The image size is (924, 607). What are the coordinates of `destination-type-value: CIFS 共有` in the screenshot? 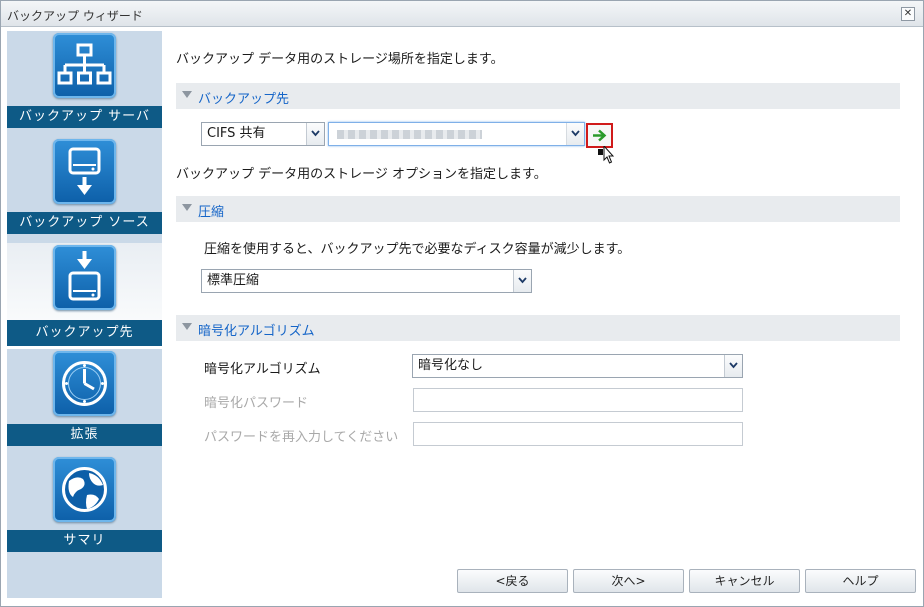 It's located at (236, 133).